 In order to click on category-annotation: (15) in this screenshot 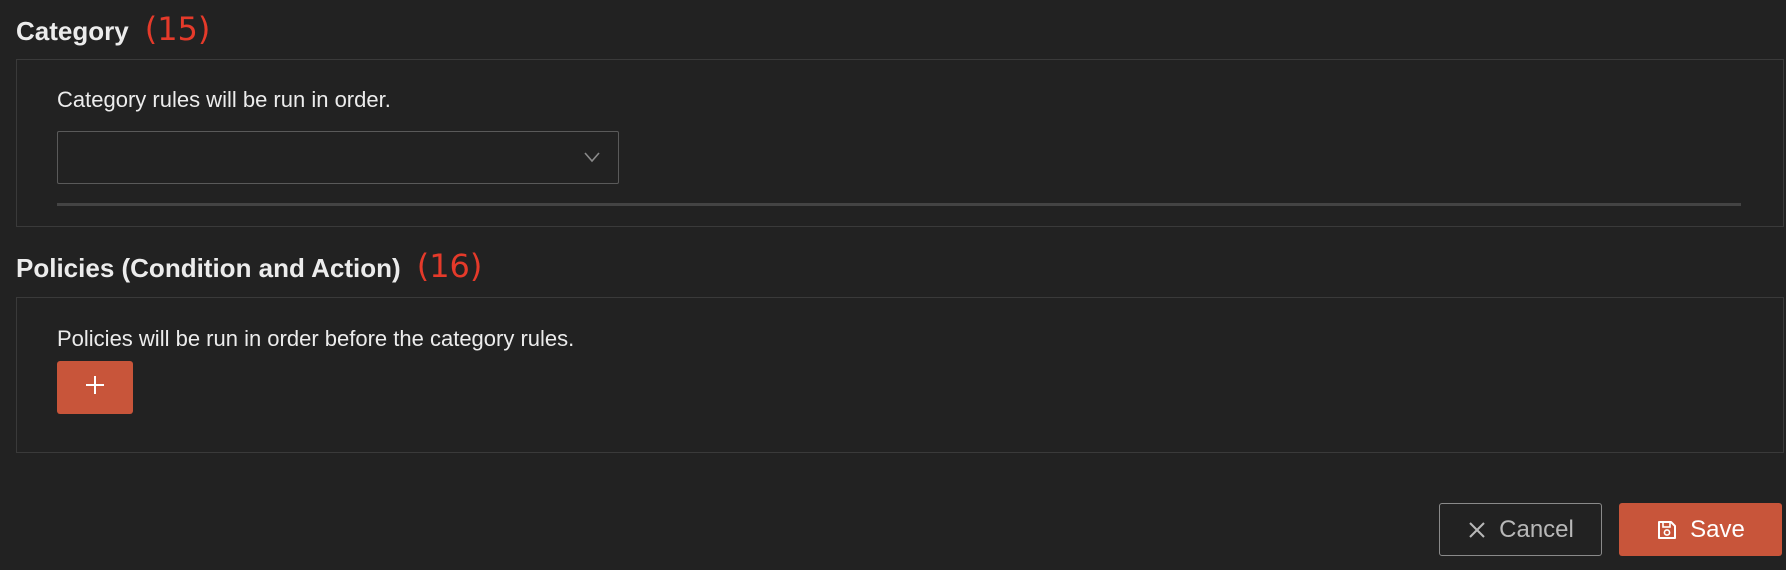, I will do `click(177, 29)`.